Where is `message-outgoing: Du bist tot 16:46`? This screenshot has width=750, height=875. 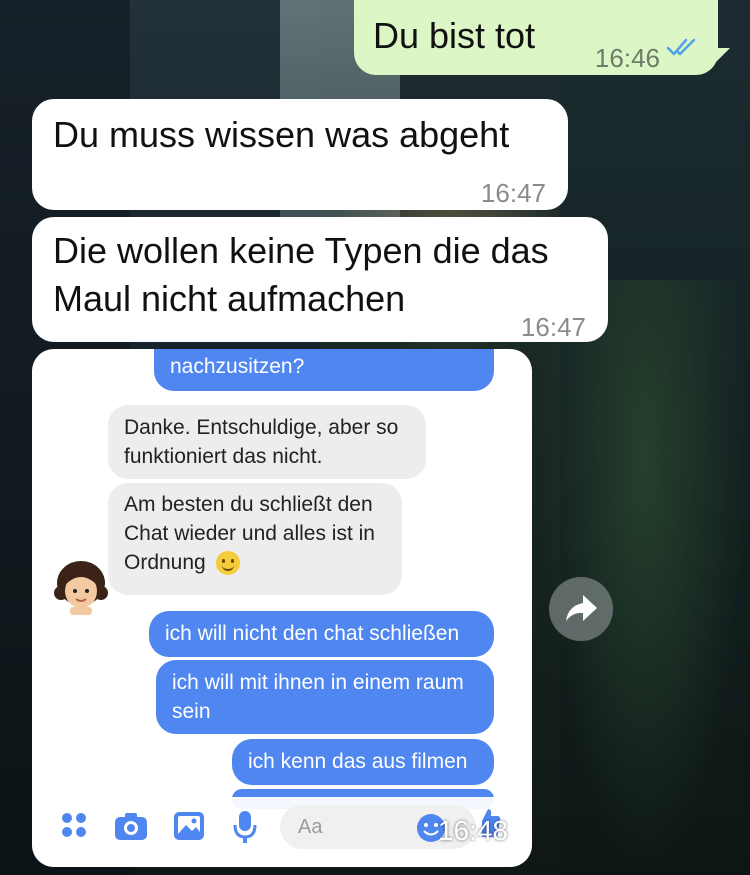
message-outgoing: Du bist tot 16:46 is located at coordinates (542, 37).